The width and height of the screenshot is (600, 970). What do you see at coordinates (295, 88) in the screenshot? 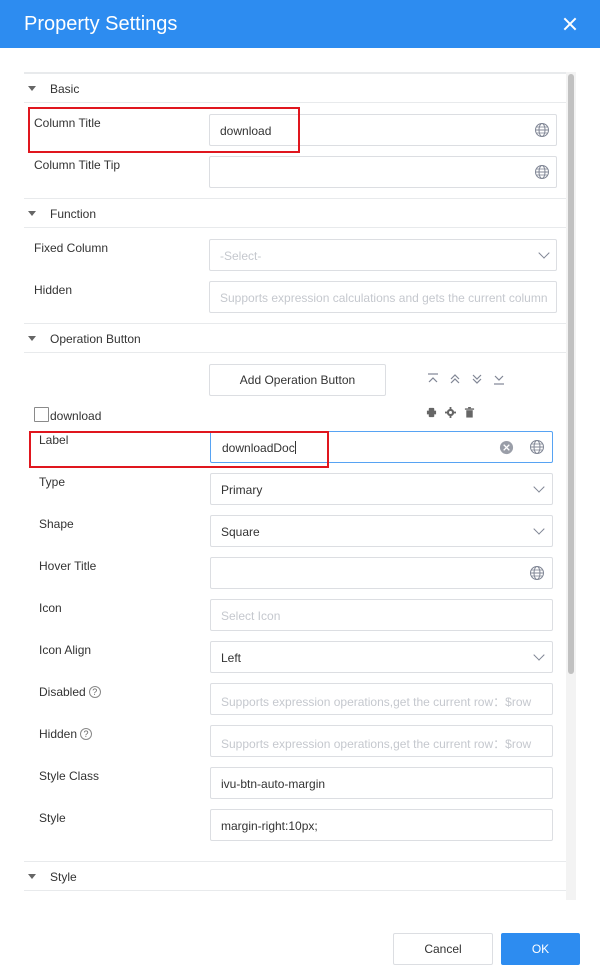
I see `section-basic: Basic` at bounding box center [295, 88].